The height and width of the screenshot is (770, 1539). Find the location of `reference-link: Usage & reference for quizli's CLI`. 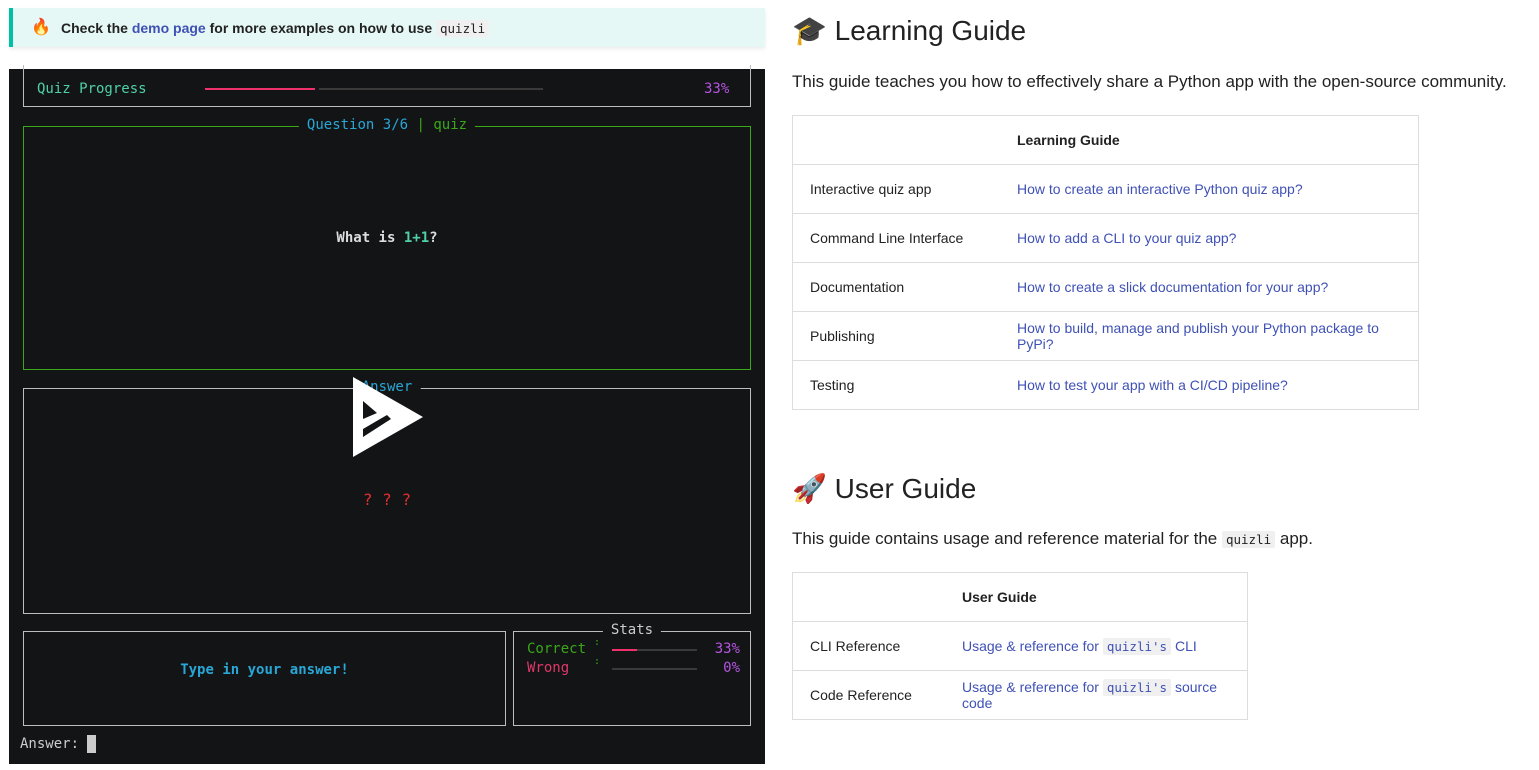

reference-link: Usage & reference for quizli's CLI is located at coordinates (1079, 646).